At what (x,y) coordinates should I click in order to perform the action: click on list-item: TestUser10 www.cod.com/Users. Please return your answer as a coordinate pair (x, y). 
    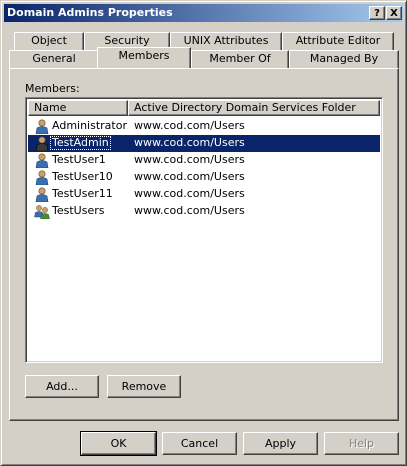
    Looking at the image, I should click on (204, 177).